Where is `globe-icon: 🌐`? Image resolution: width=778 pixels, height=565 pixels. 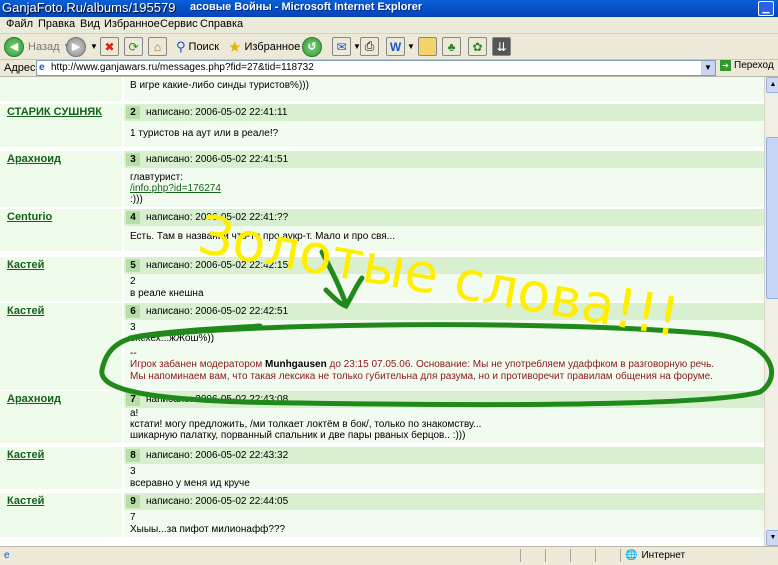 globe-icon: 🌐 is located at coordinates (631, 555).